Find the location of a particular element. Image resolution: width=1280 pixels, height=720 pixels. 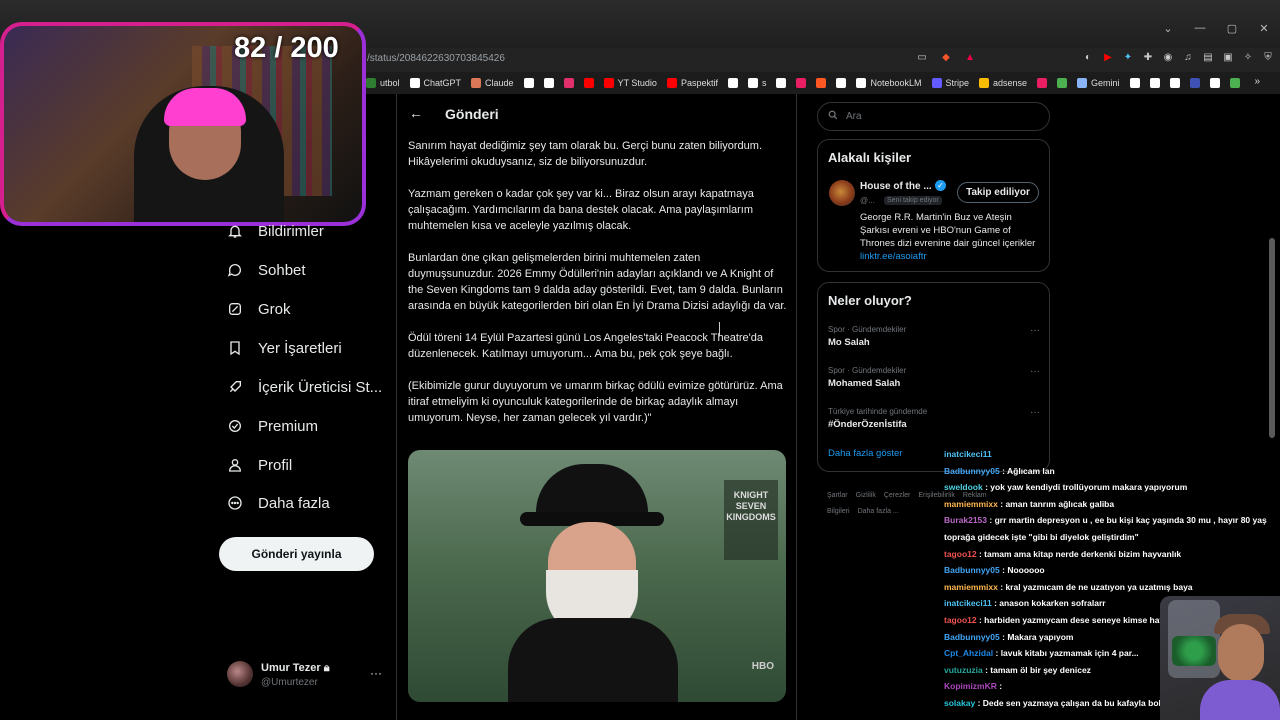

chevron-double-right-icon: » is located at coordinates (1257, 81).